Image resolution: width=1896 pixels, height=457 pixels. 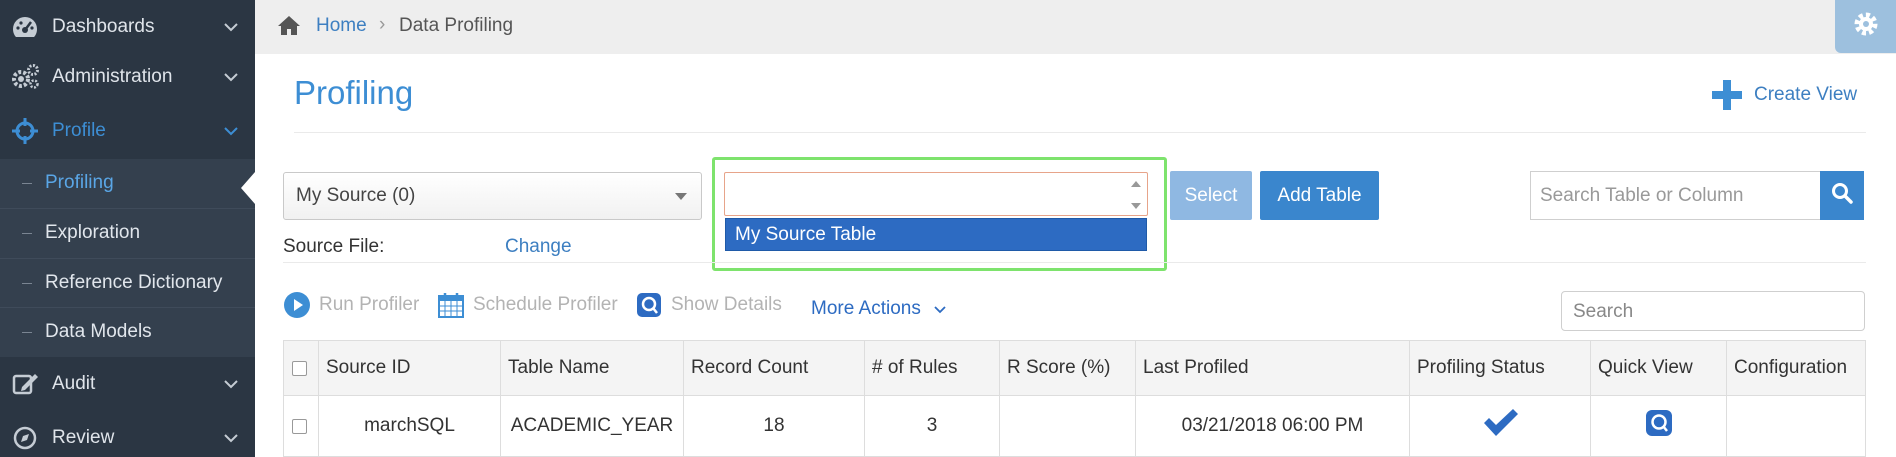 I want to click on column-header: Profiling Status, so click(x=1499, y=368).